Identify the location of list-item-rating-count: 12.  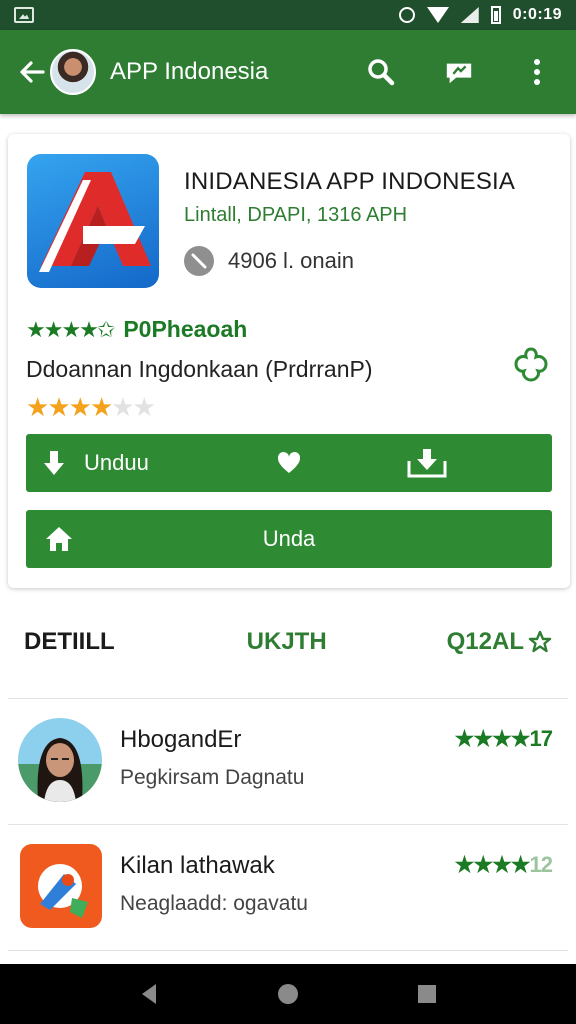
(541, 864).